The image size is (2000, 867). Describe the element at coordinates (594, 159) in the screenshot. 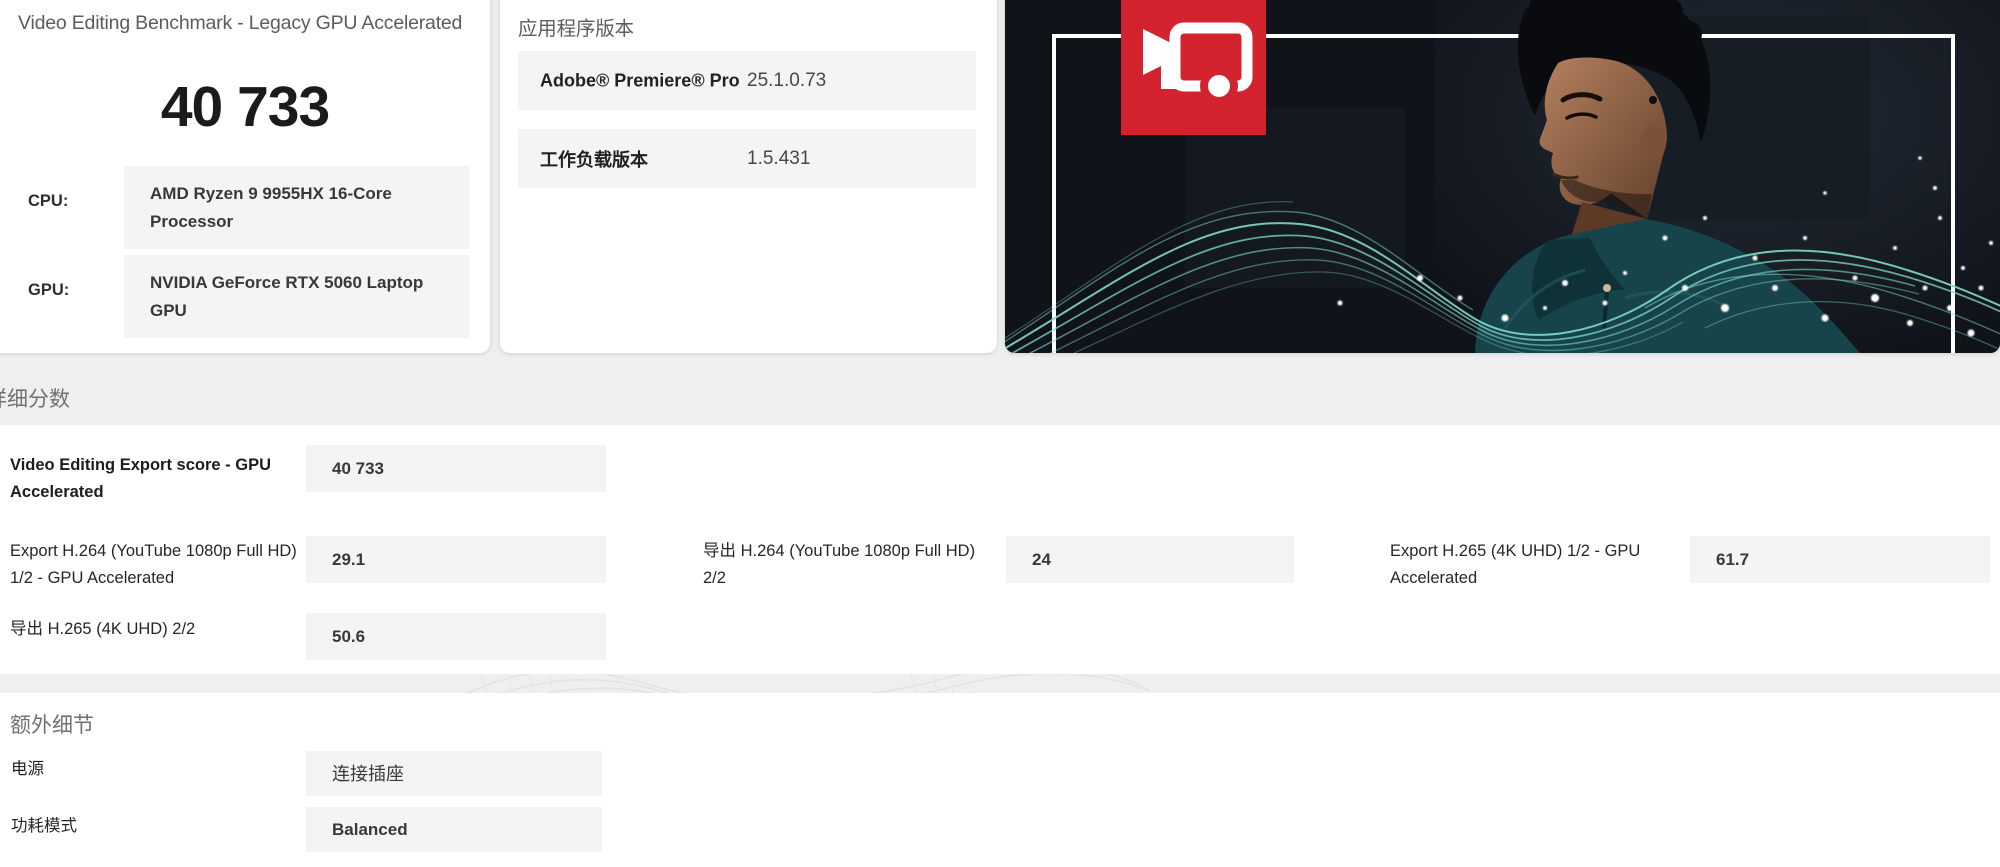

I see `workload-version-label: 工作负载版本` at that location.